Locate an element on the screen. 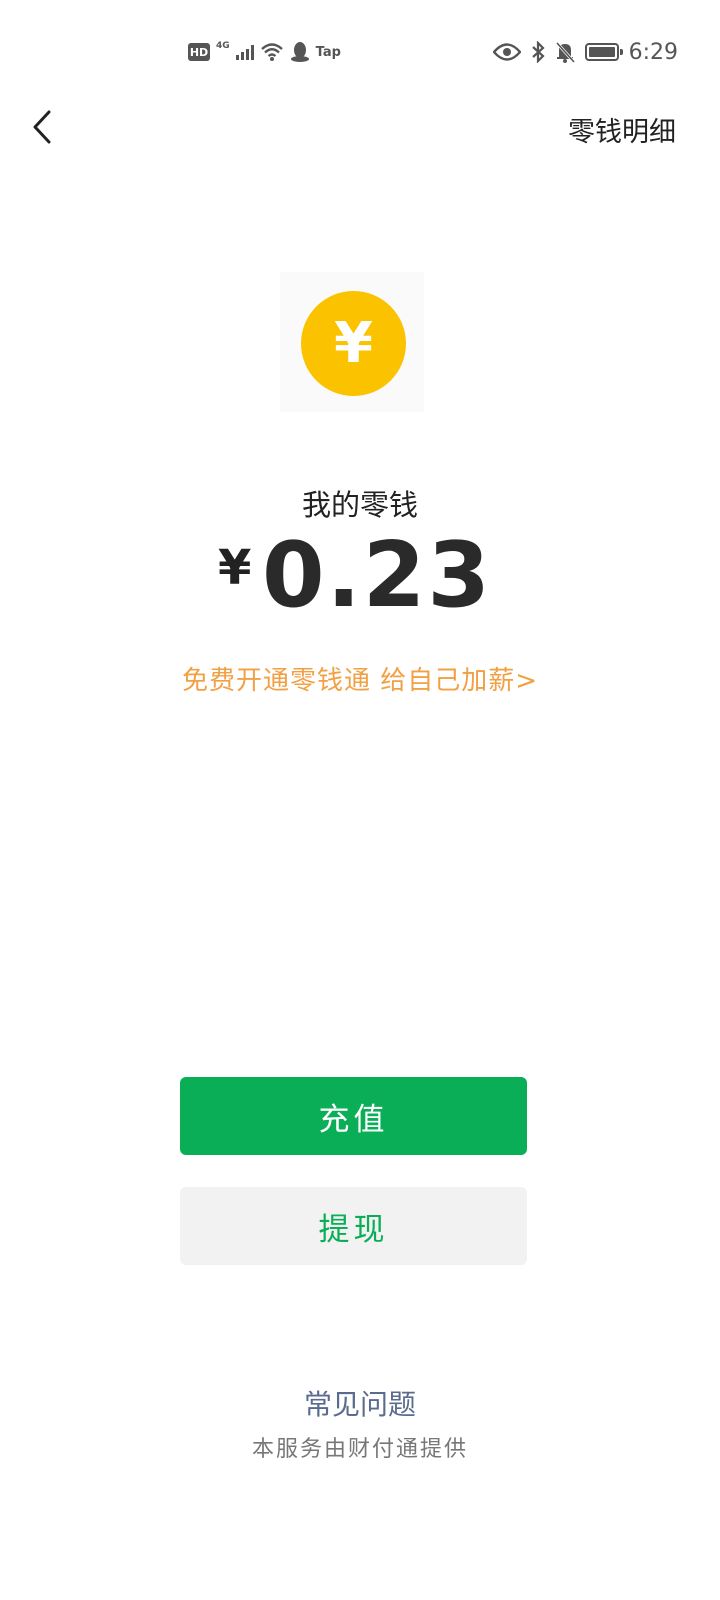 The height and width of the screenshot is (1600, 720). qq-penguin-icon is located at coordinates (299, 52).